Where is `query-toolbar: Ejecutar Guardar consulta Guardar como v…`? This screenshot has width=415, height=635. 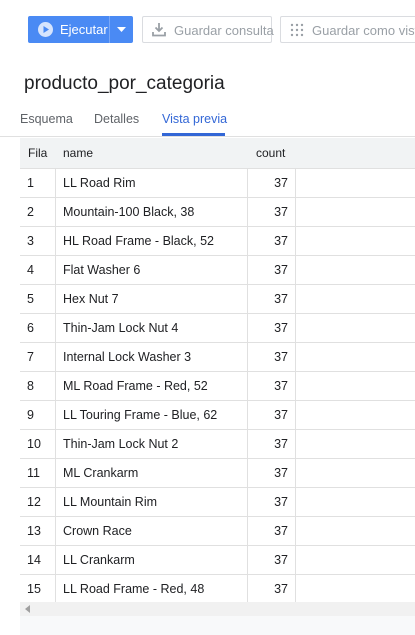 query-toolbar: Ejecutar Guardar consulta Guardar como v… is located at coordinates (207, 29).